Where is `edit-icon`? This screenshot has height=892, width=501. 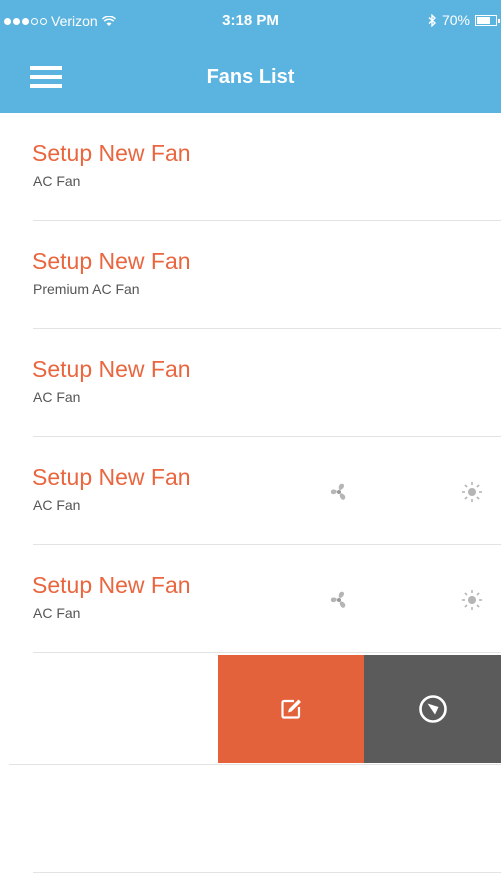 edit-icon is located at coordinates (291, 709).